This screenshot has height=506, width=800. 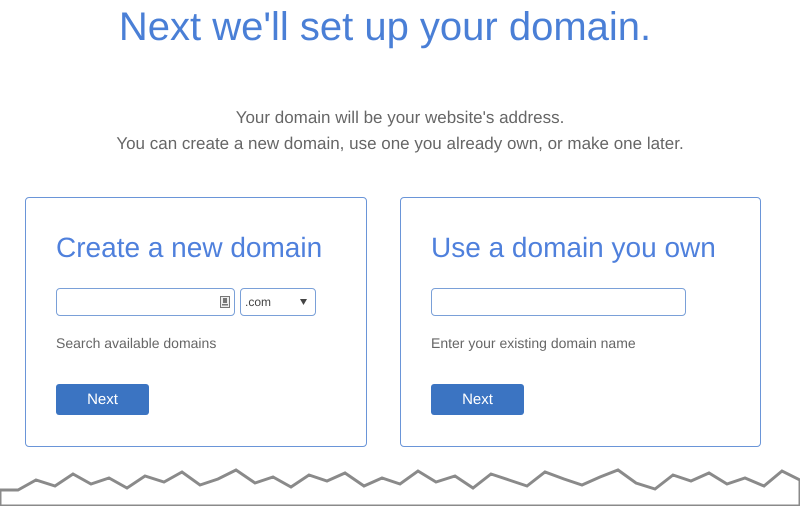 I want to click on intro-text: You can create a new domain, use one you already own, or make one later., so click(x=400, y=144).